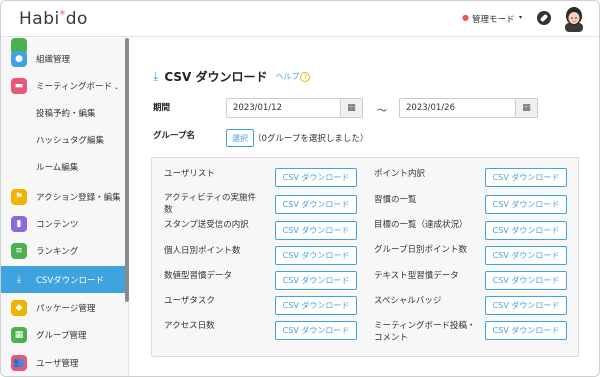 The image size is (600, 377). What do you see at coordinates (63, 139) in the screenshot?
I see `sidebar-item-hashtag: ハッシュタグ編集` at bounding box center [63, 139].